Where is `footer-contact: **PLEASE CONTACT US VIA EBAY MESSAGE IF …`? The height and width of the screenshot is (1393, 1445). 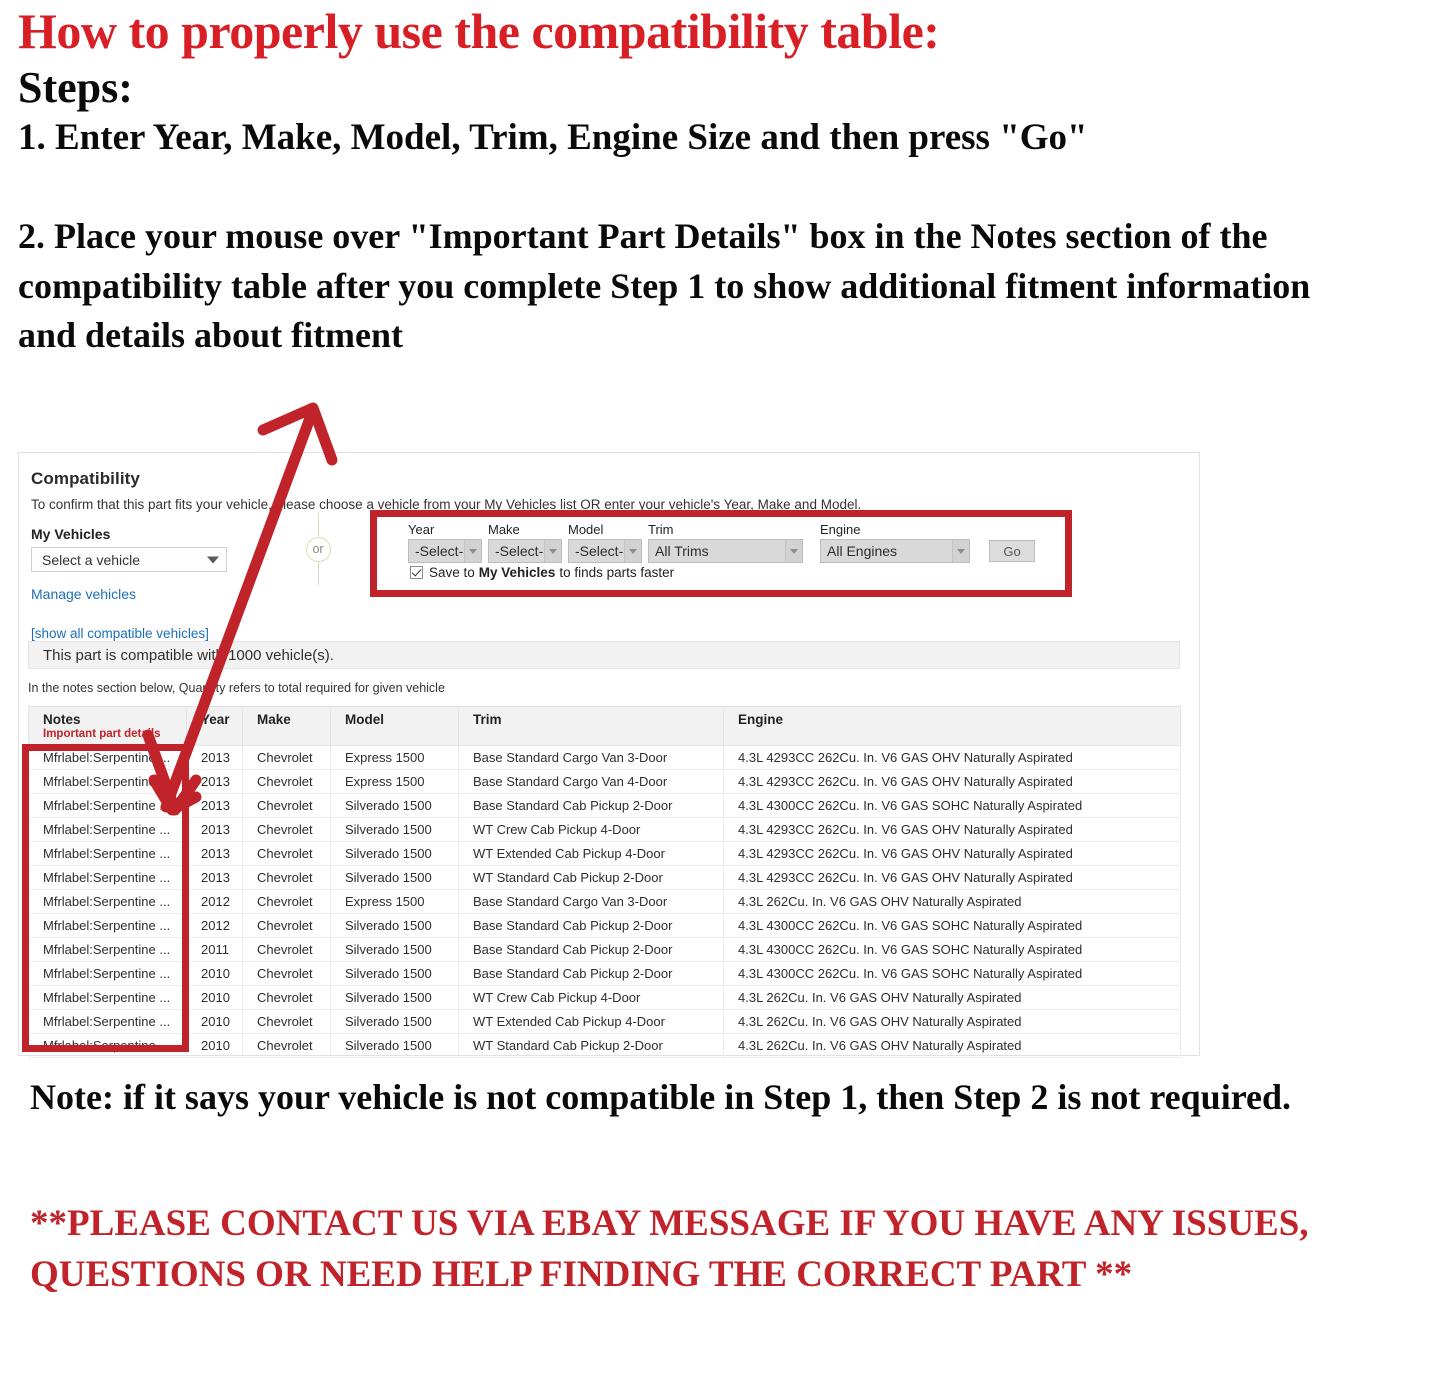 footer-contact: **PLEASE CONTACT US VIA EBAY MESSAGE IF … is located at coordinates (669, 1249).